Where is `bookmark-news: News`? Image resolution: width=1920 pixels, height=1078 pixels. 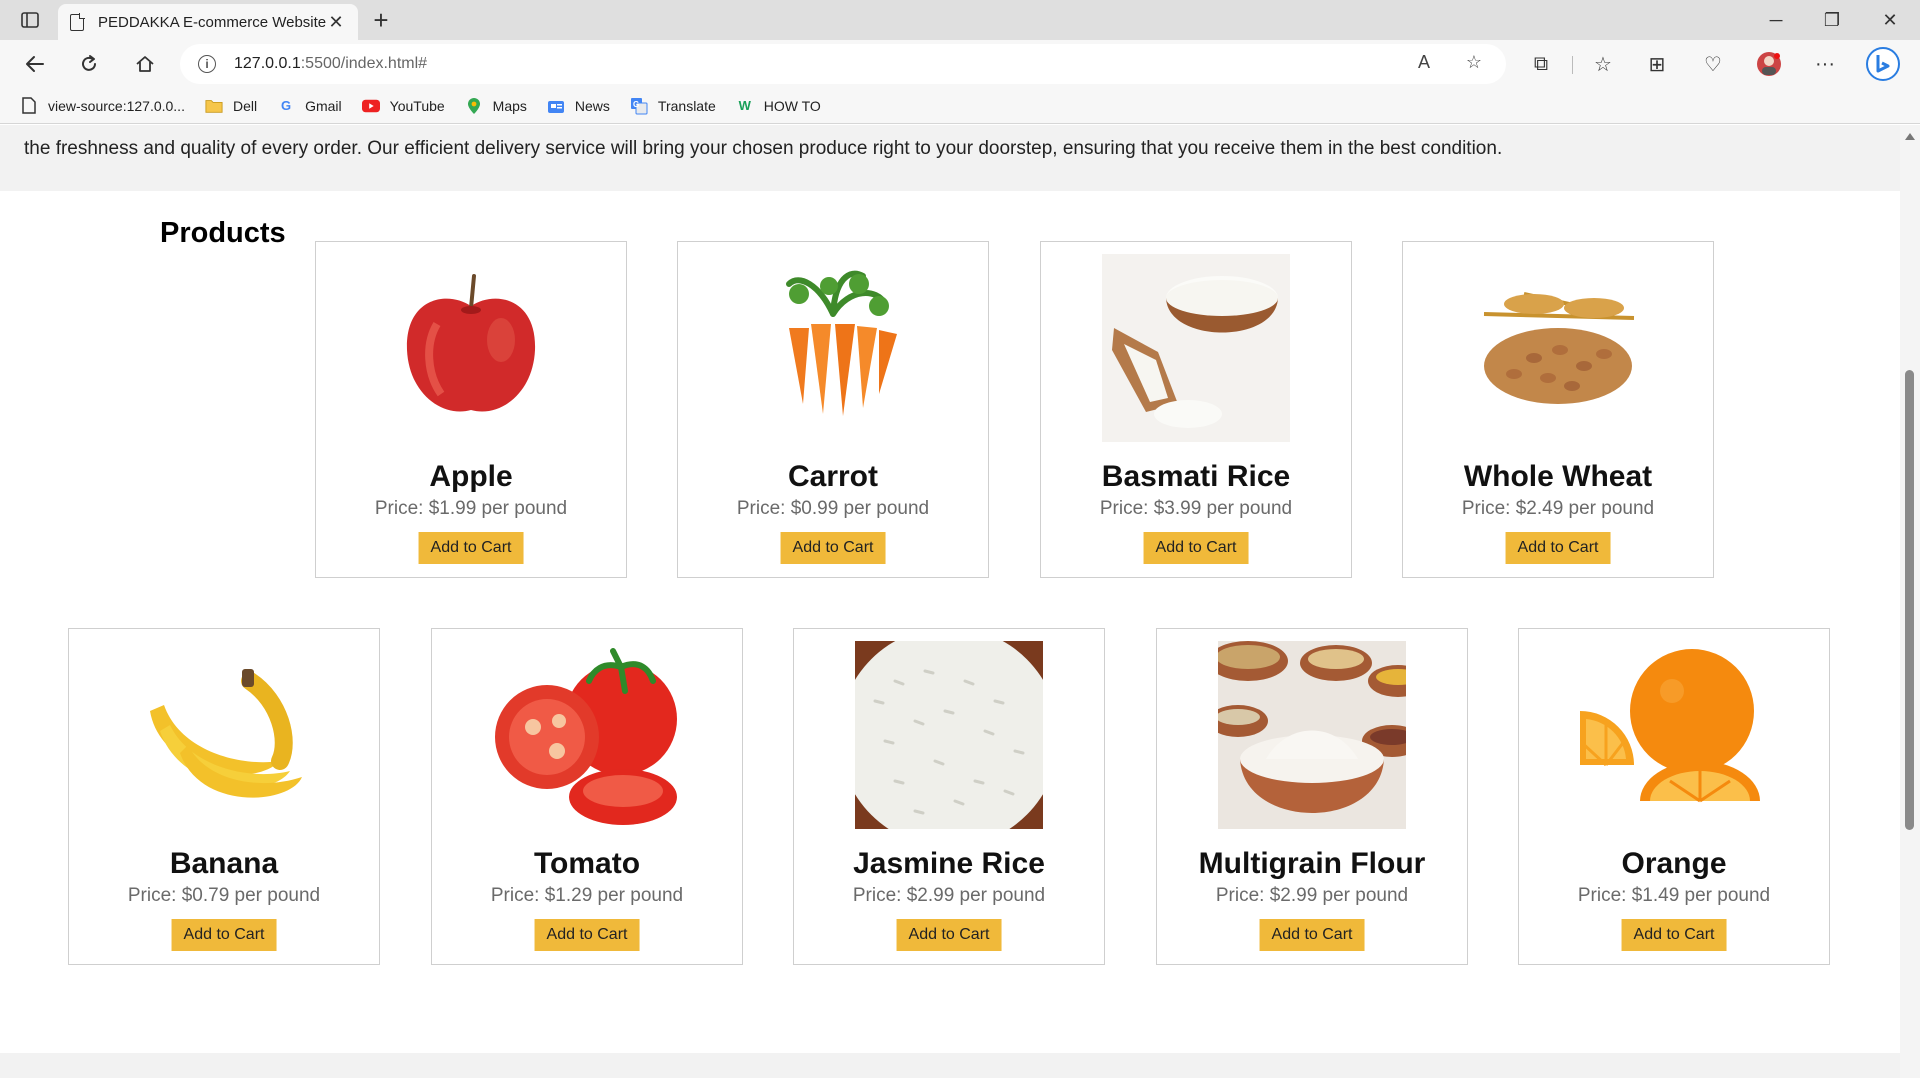
bookmark-news: News is located at coordinates (578, 106).